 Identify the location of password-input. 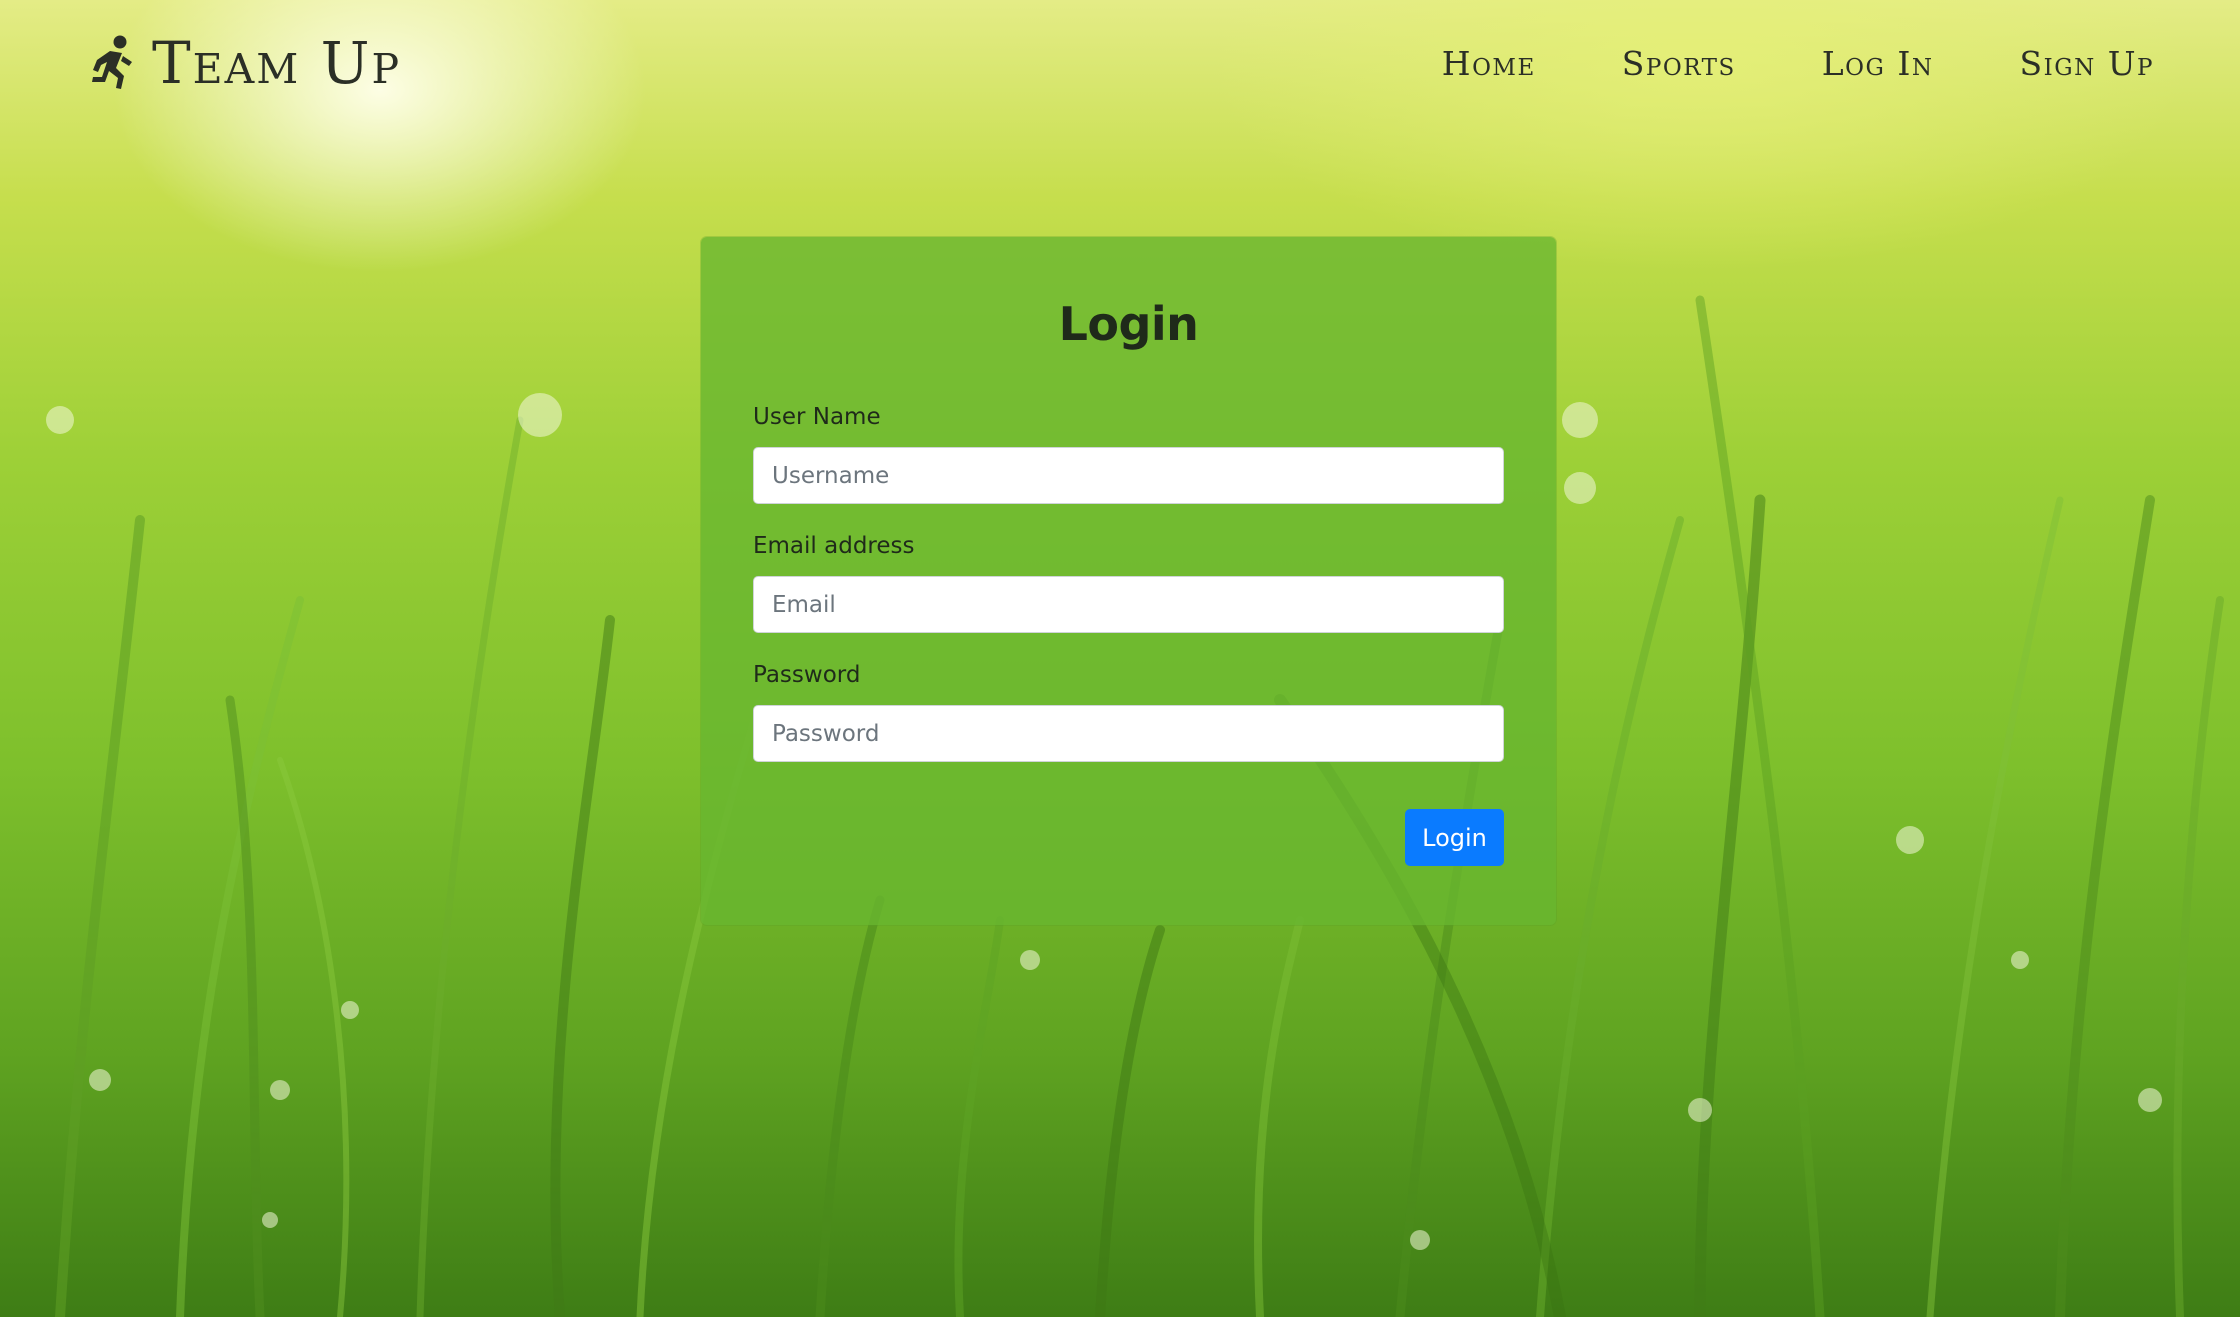
(1128, 733).